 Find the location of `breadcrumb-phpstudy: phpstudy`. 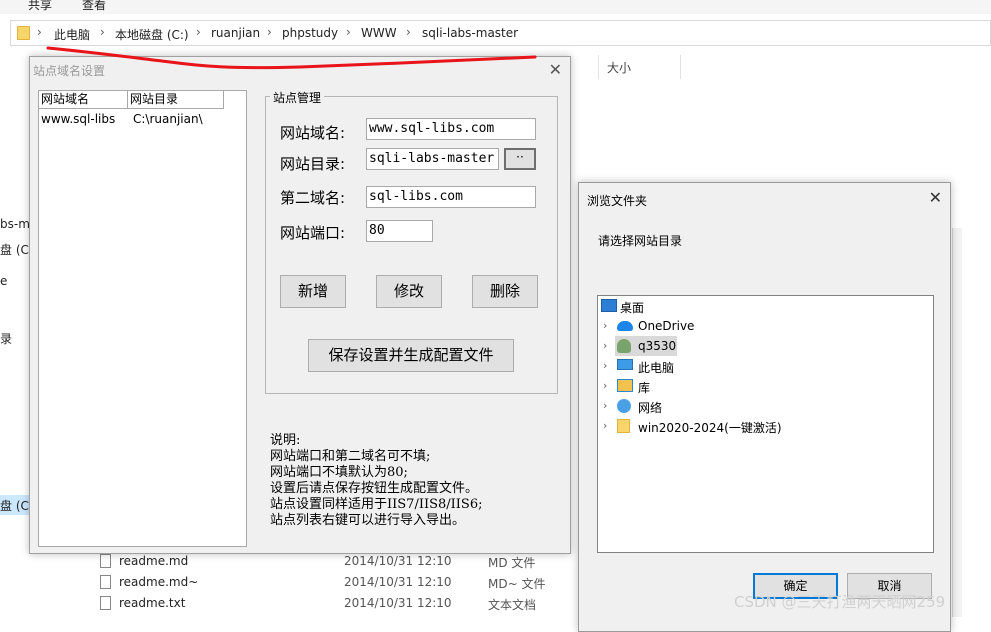

breadcrumb-phpstudy: phpstudy is located at coordinates (310, 33).